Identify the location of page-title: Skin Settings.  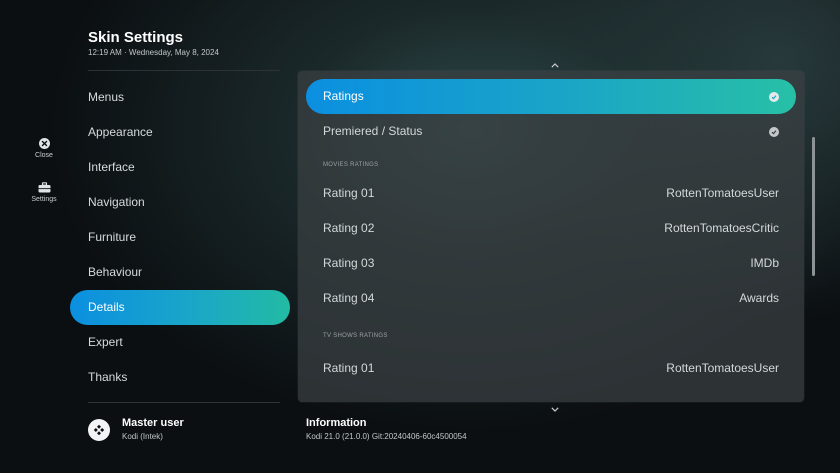
(136, 37).